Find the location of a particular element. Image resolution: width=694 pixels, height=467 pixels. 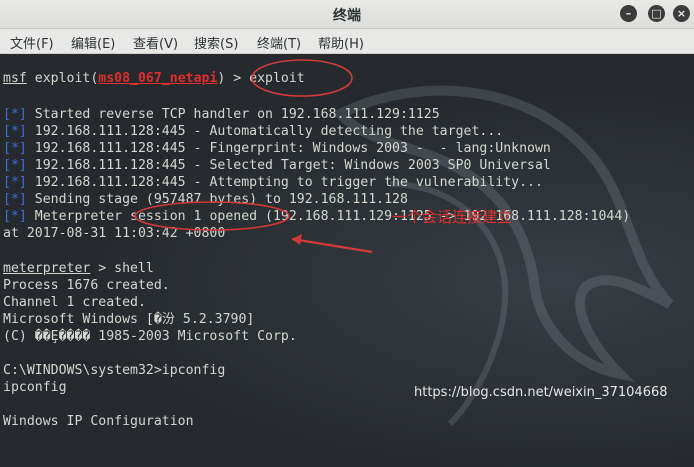

exploit-circle-mark is located at coordinates (302, 78).